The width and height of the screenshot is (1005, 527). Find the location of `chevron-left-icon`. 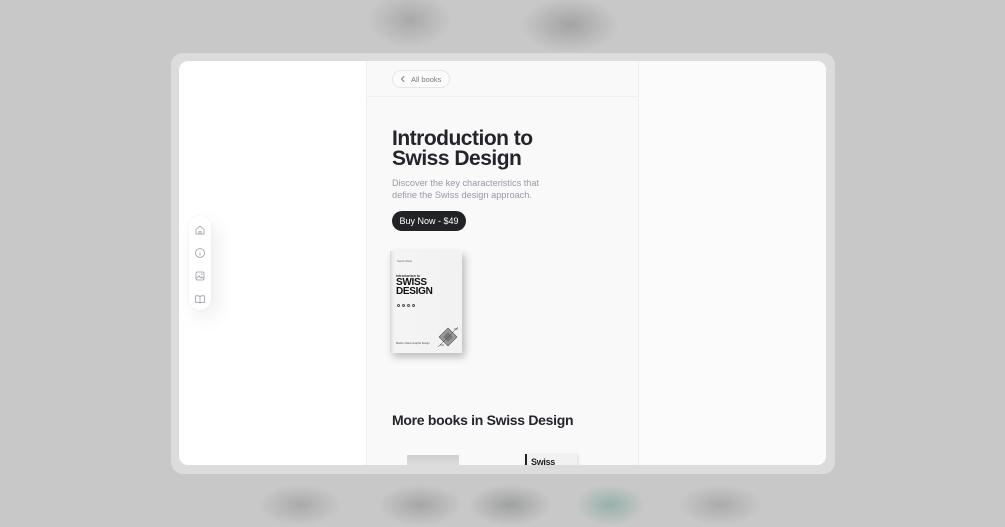

chevron-left-icon is located at coordinates (403, 79).